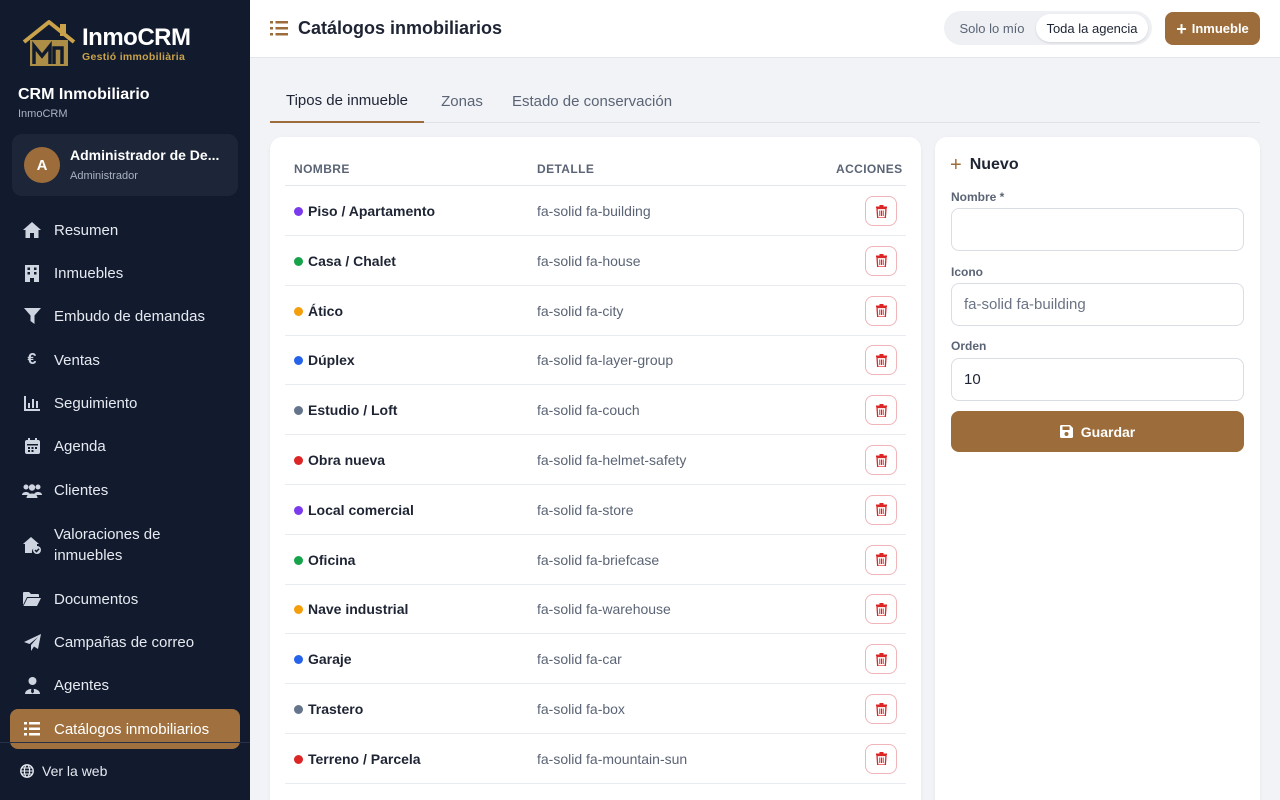 The height and width of the screenshot is (800, 1280). What do you see at coordinates (125, 771) in the screenshot?
I see `sidebar-footer: Ver la web` at bounding box center [125, 771].